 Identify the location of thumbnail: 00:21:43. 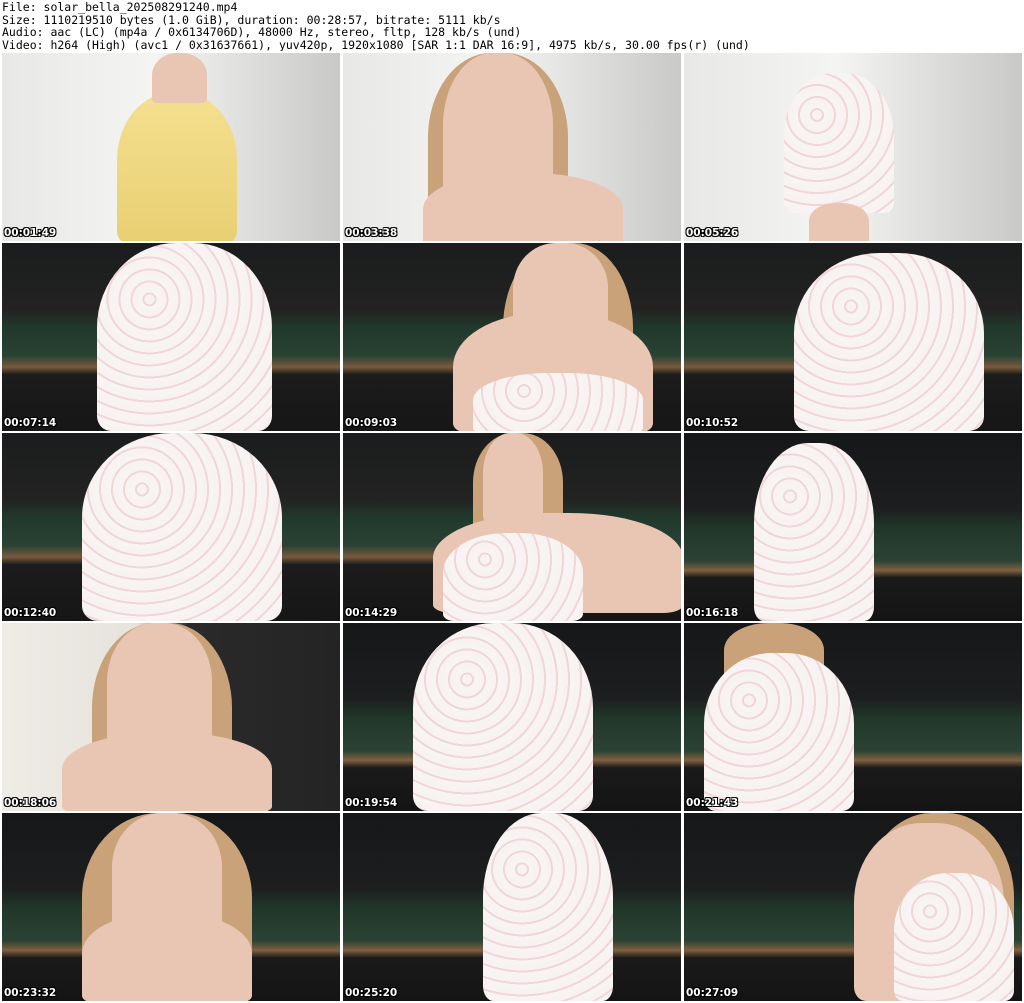
(853, 717).